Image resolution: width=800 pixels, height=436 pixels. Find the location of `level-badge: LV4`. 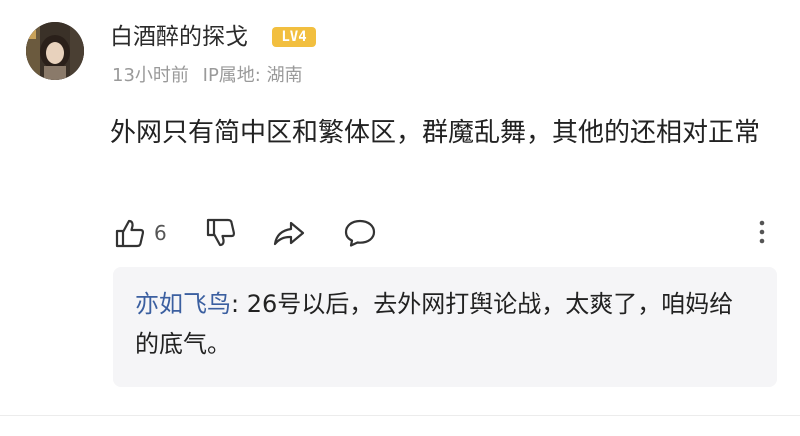

level-badge: LV4 is located at coordinates (294, 37).